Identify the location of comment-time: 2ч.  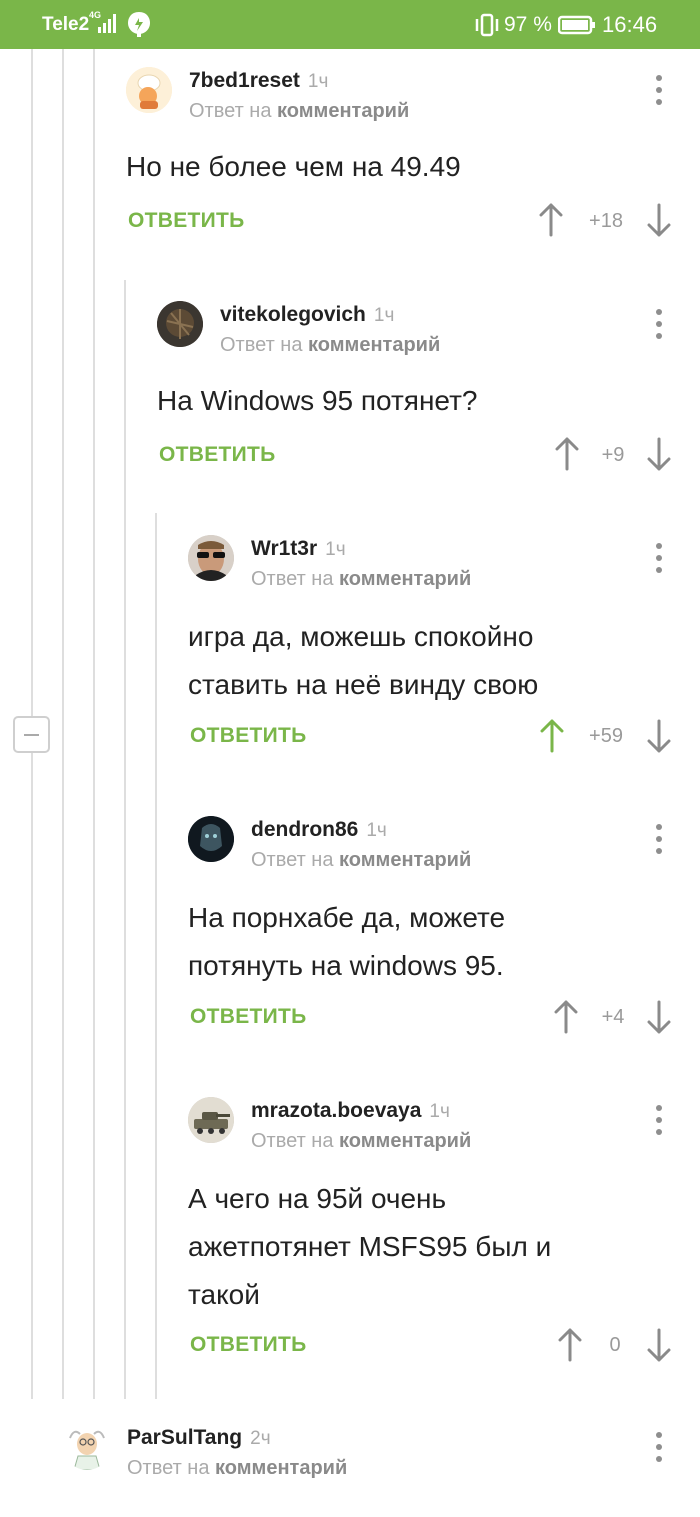
(260, 1438).